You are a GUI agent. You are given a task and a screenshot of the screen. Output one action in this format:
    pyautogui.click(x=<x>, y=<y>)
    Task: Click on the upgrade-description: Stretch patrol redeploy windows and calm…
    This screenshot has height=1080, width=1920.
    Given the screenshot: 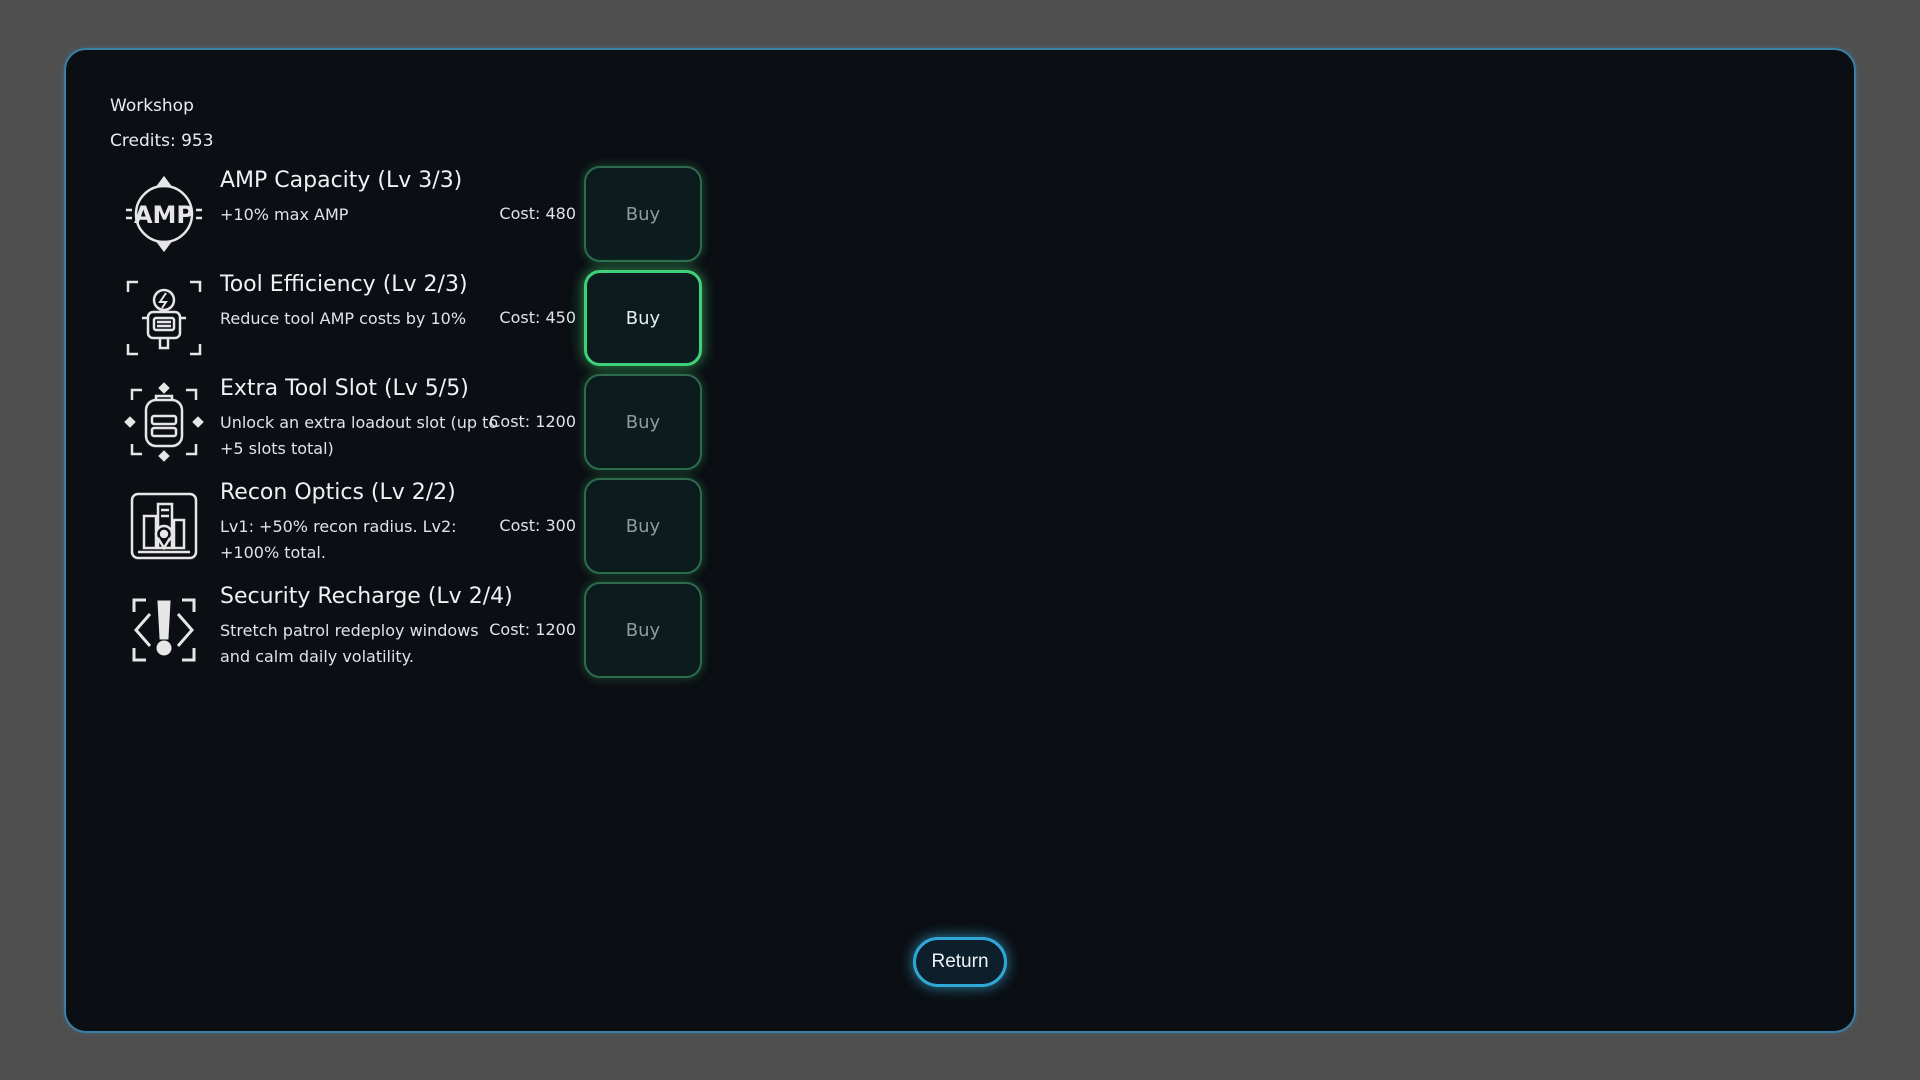 What is the action you would take?
    pyautogui.click(x=349, y=643)
    